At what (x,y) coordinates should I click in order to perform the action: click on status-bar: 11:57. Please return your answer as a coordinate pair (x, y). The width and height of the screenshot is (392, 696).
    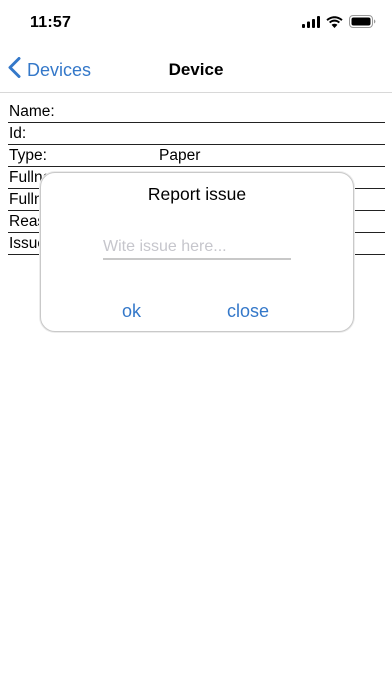
    Looking at the image, I should click on (196, 24).